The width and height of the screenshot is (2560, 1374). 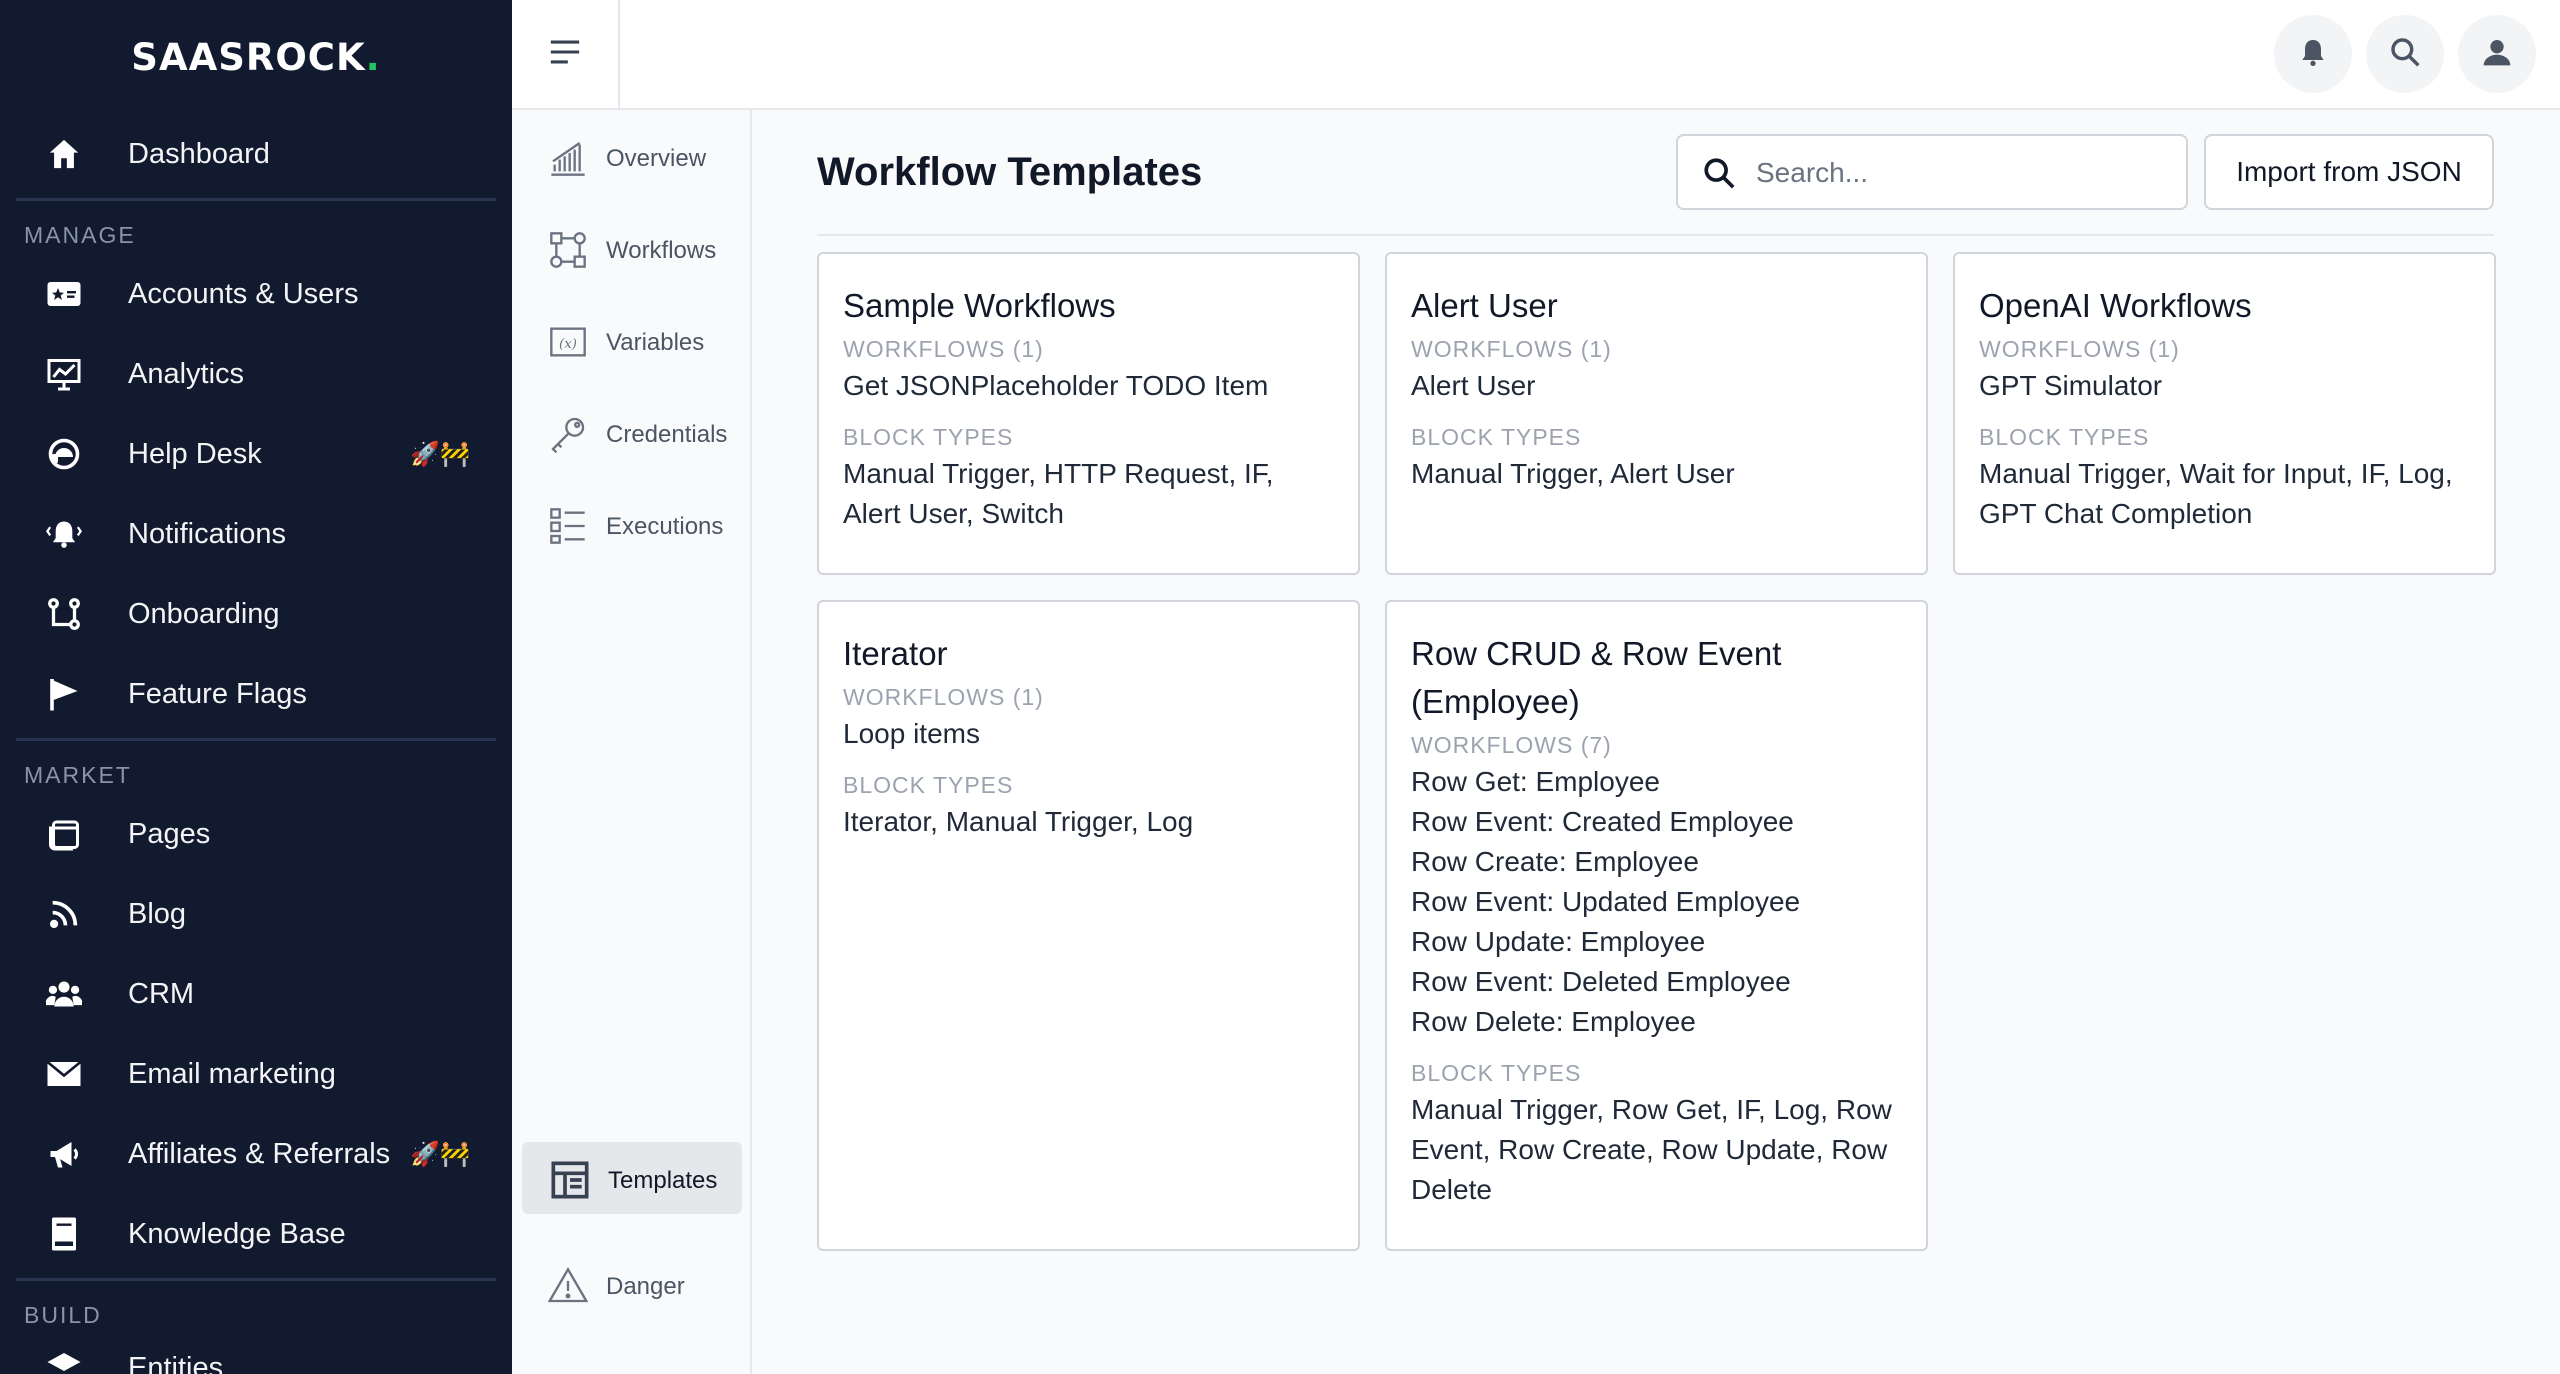 I want to click on sidebar-item-label: Analytics, so click(x=186, y=373).